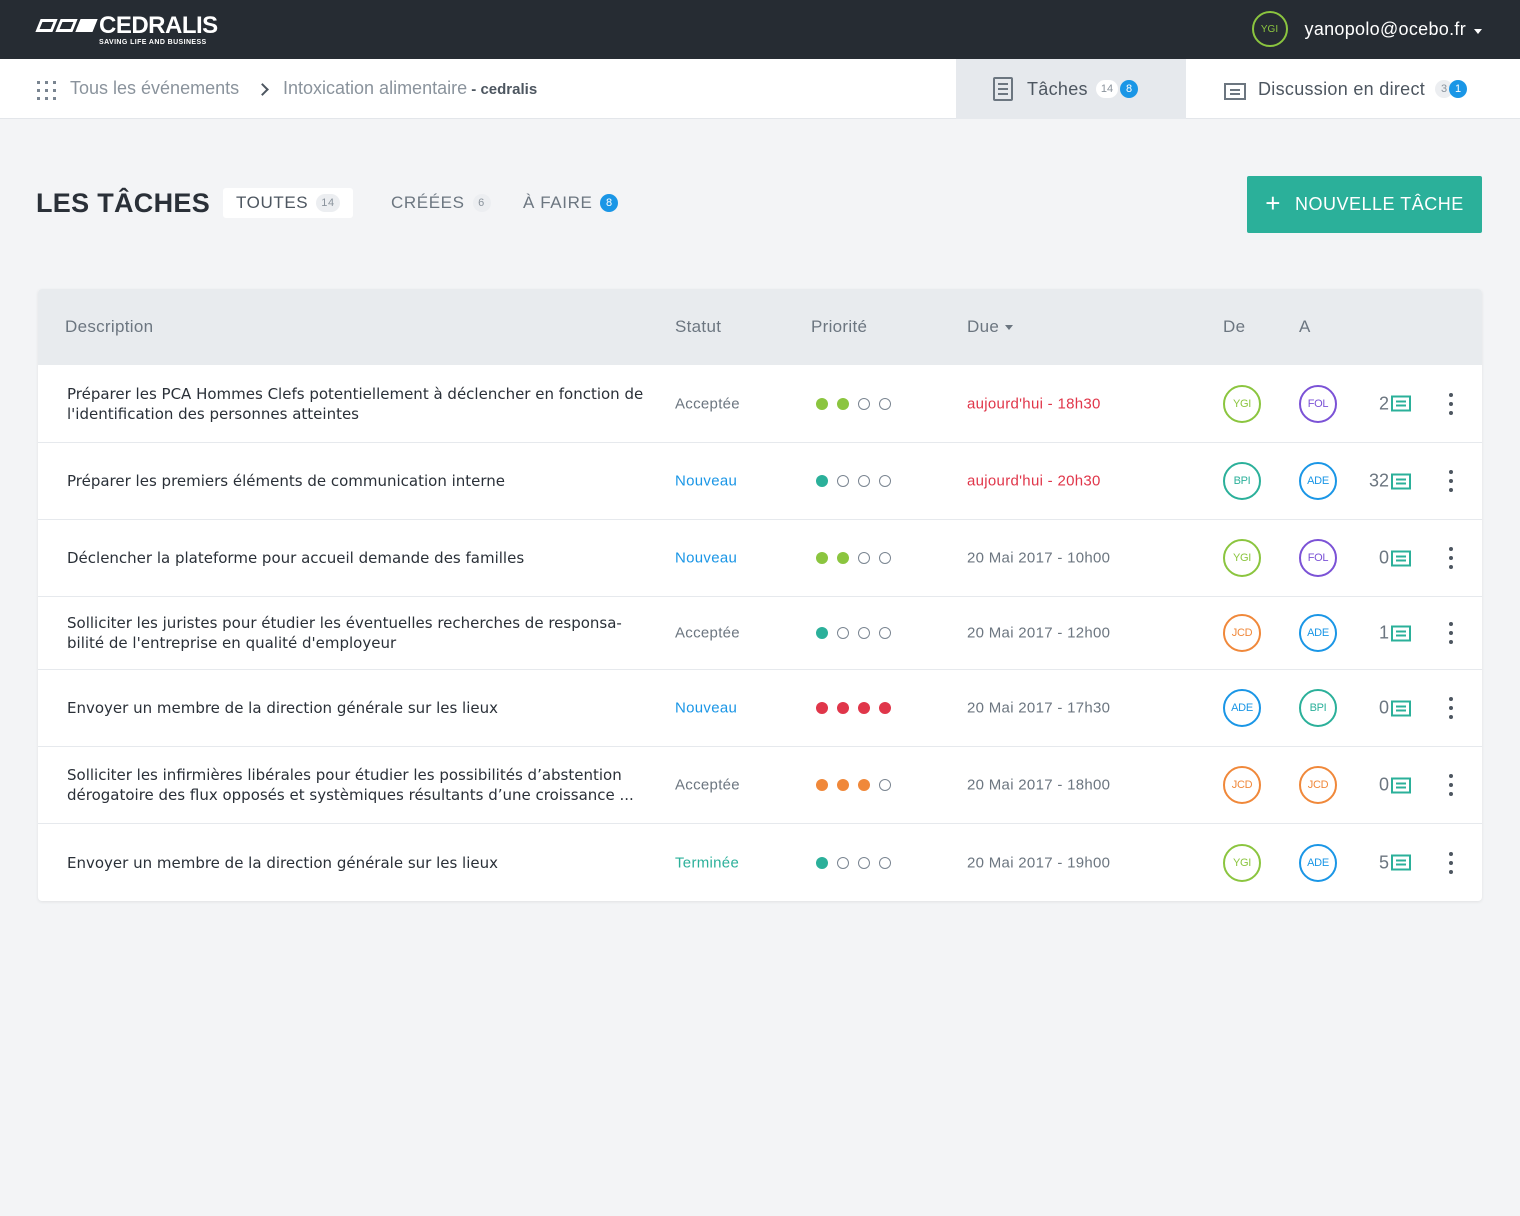  What do you see at coordinates (609, 203) in the screenshot?
I see `filter-todo-badge: 8` at bounding box center [609, 203].